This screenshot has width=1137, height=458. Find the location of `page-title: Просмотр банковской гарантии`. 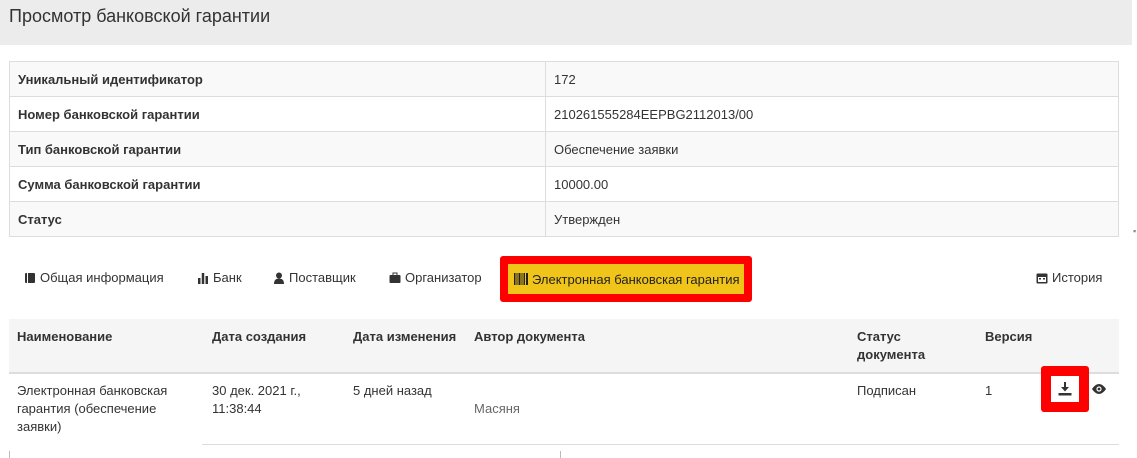

page-title: Просмотр банковской гарантии is located at coordinates (140, 16).